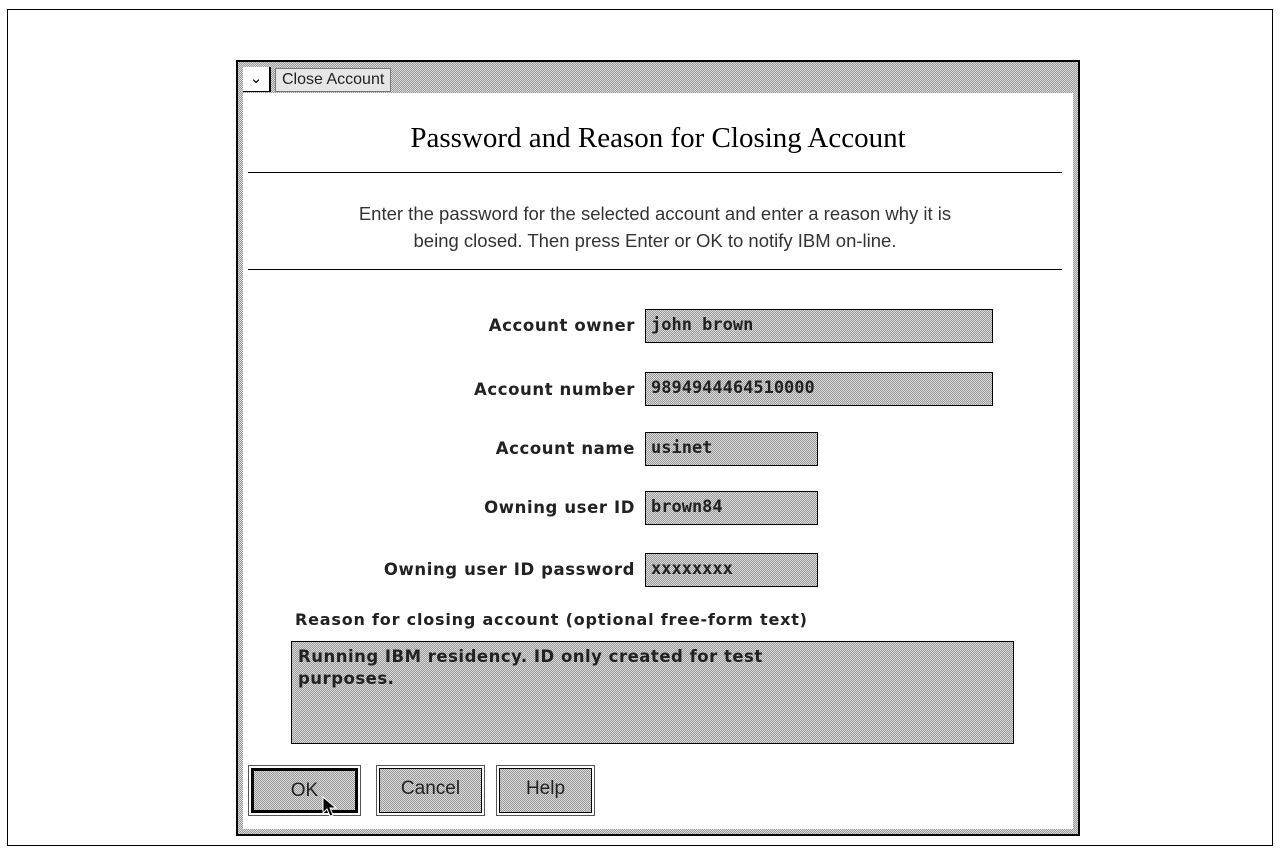  I want to click on system-menu-icon: ⌄, so click(257, 79).